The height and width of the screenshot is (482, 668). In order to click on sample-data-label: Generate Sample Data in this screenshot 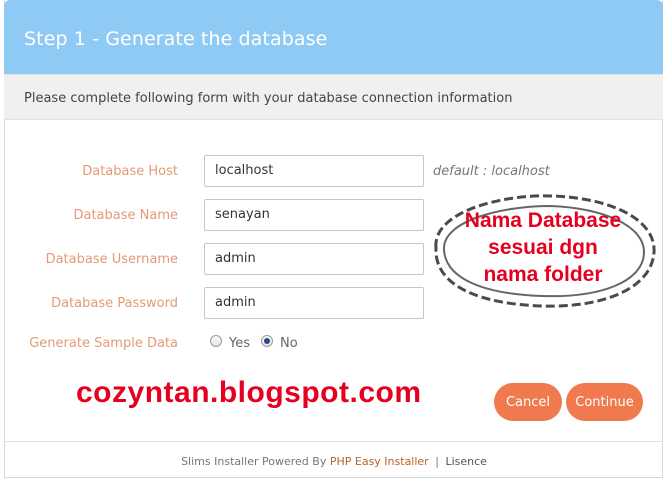, I will do `click(103, 343)`.